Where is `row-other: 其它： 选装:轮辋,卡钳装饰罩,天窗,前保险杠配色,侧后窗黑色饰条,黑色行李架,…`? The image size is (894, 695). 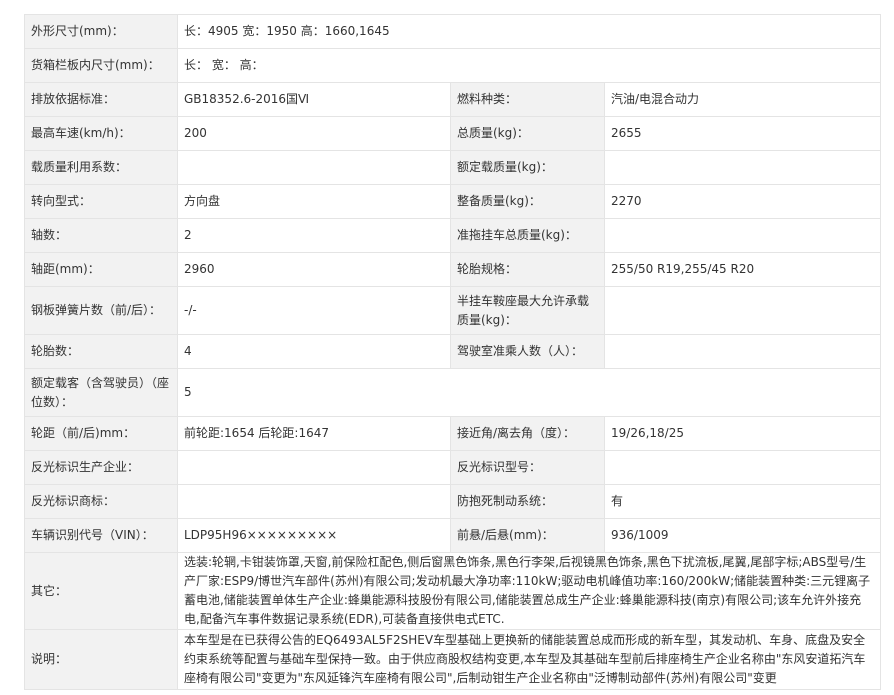 row-other: 其它： 选装:轮辋,卡钳装饰罩,天窗,前保险杠配色,侧后窗黑色饰条,黑色行李架,… is located at coordinates (453, 591).